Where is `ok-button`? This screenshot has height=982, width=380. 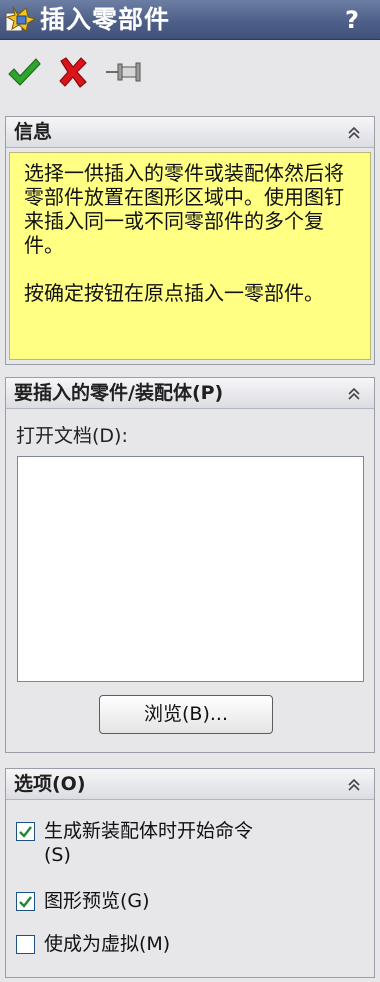 ok-button is located at coordinates (24, 72).